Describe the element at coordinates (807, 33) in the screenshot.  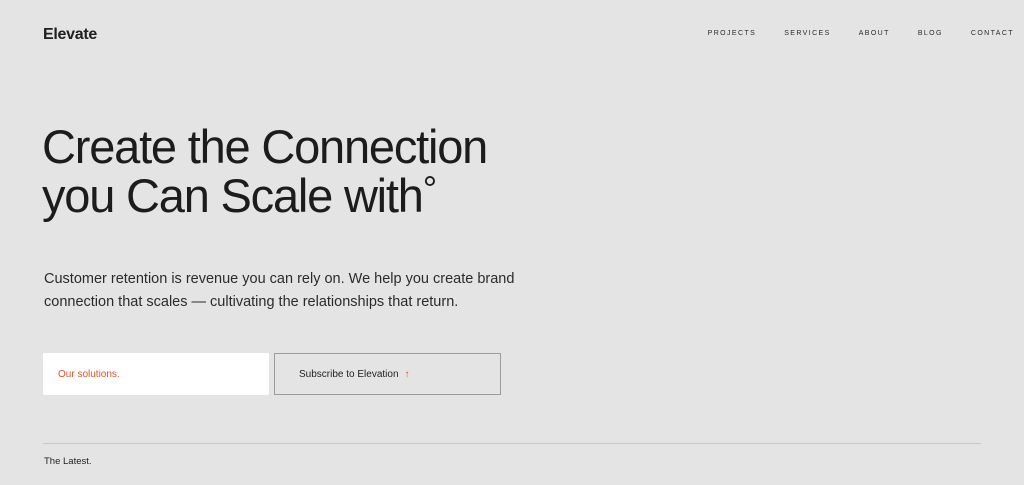
I see `nav-services: SERVICES` at that location.